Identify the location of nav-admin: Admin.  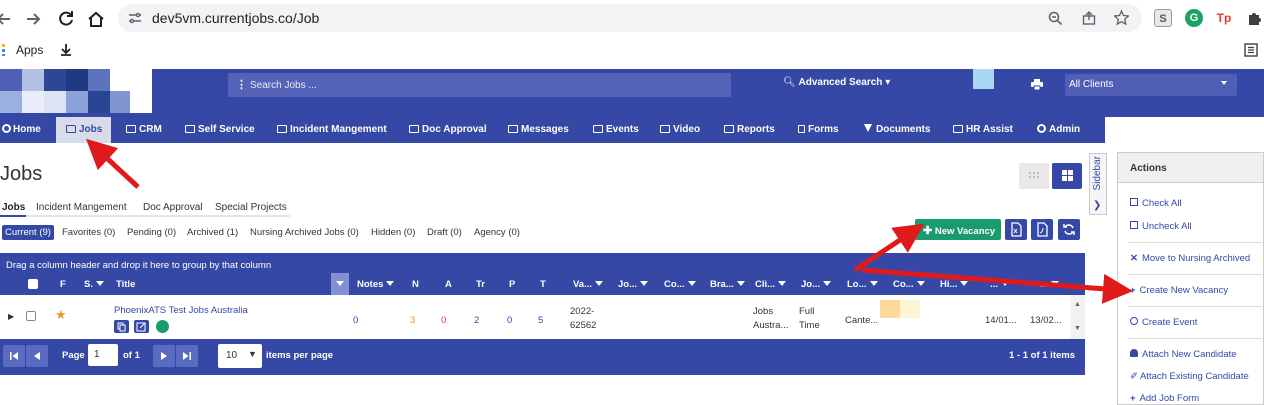
(1058, 130).